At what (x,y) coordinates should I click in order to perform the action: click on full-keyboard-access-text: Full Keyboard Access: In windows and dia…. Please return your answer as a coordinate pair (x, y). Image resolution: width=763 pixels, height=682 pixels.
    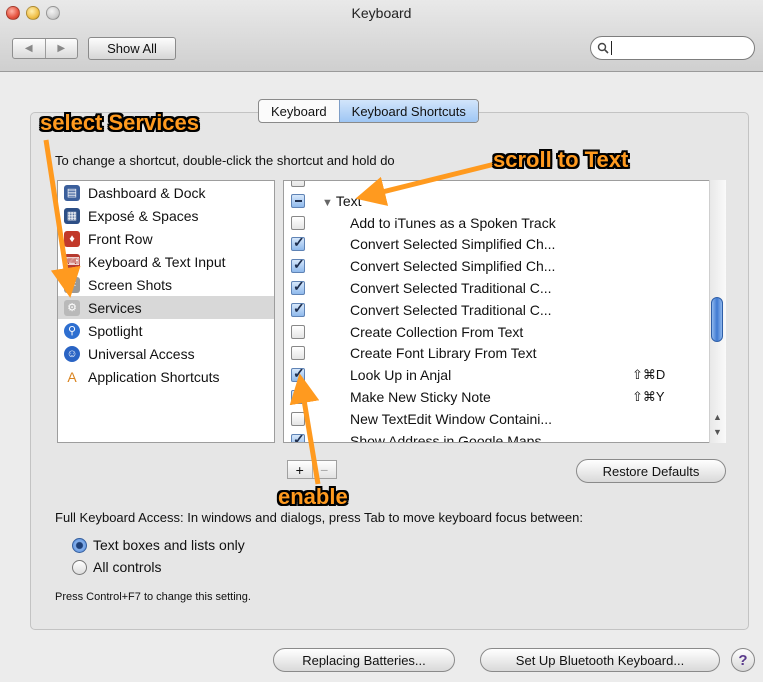
    Looking at the image, I should click on (319, 517).